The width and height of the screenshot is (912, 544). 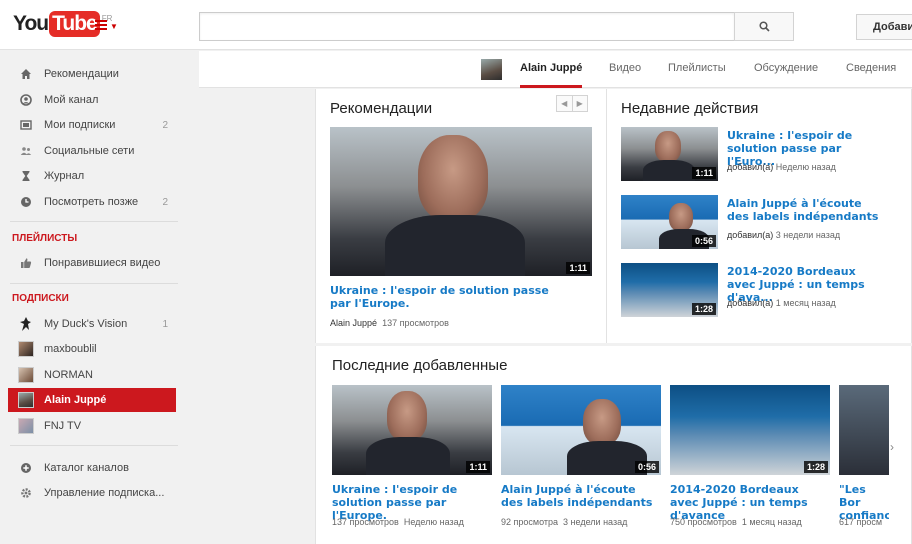 What do you see at coordinates (75, 400) in the screenshot?
I see `sidebar-item-label: Alain Juppé` at bounding box center [75, 400].